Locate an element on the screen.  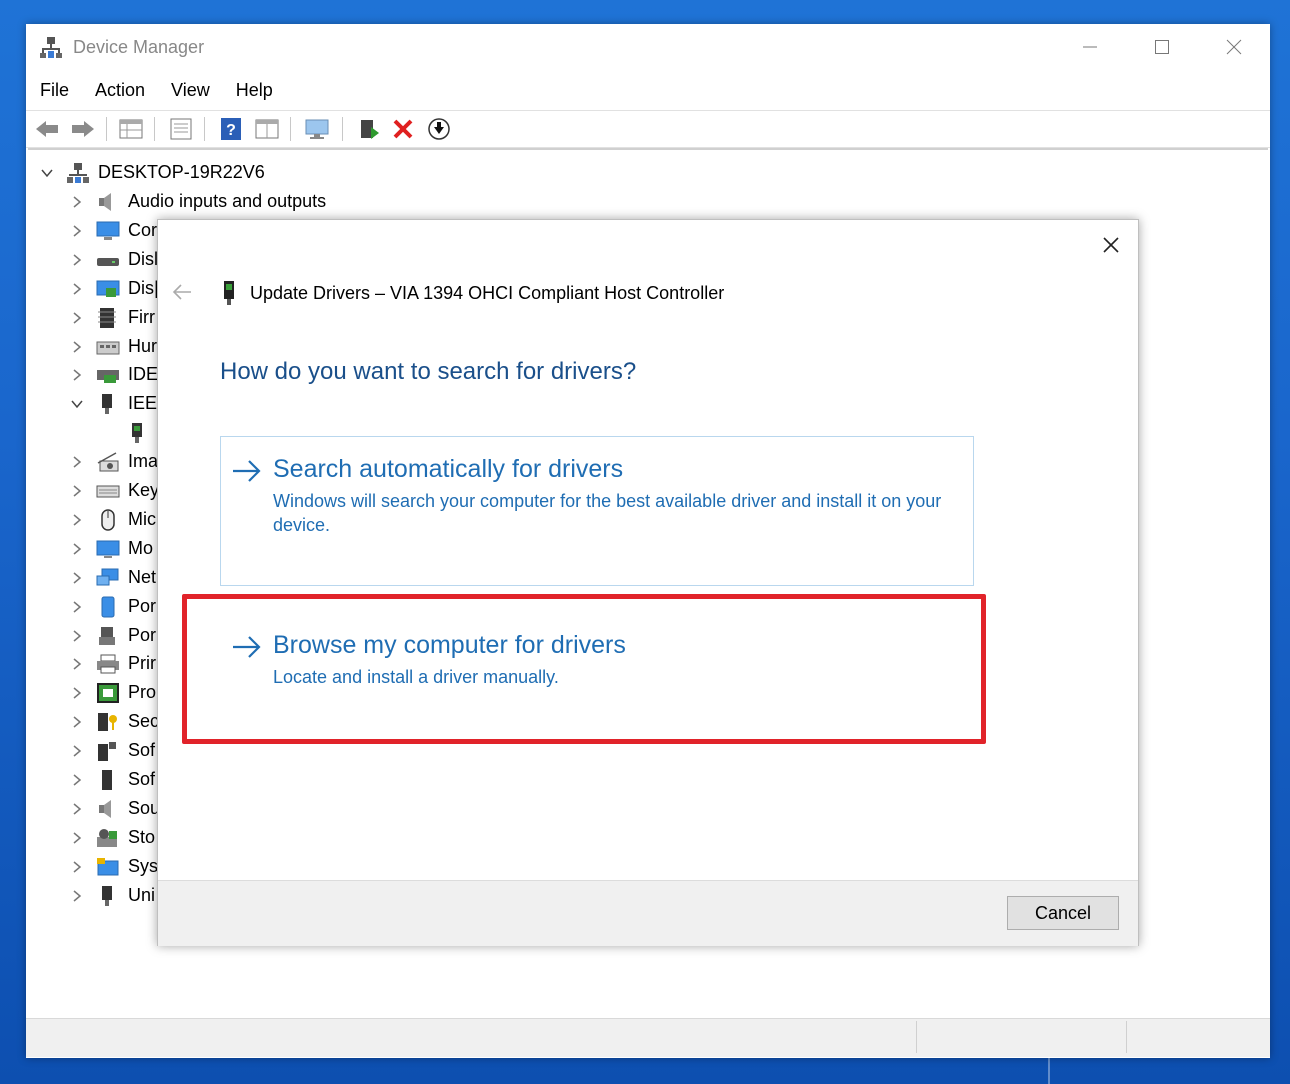
tree-root: DESKTOP-19R22V6 is located at coordinates (152, 172).